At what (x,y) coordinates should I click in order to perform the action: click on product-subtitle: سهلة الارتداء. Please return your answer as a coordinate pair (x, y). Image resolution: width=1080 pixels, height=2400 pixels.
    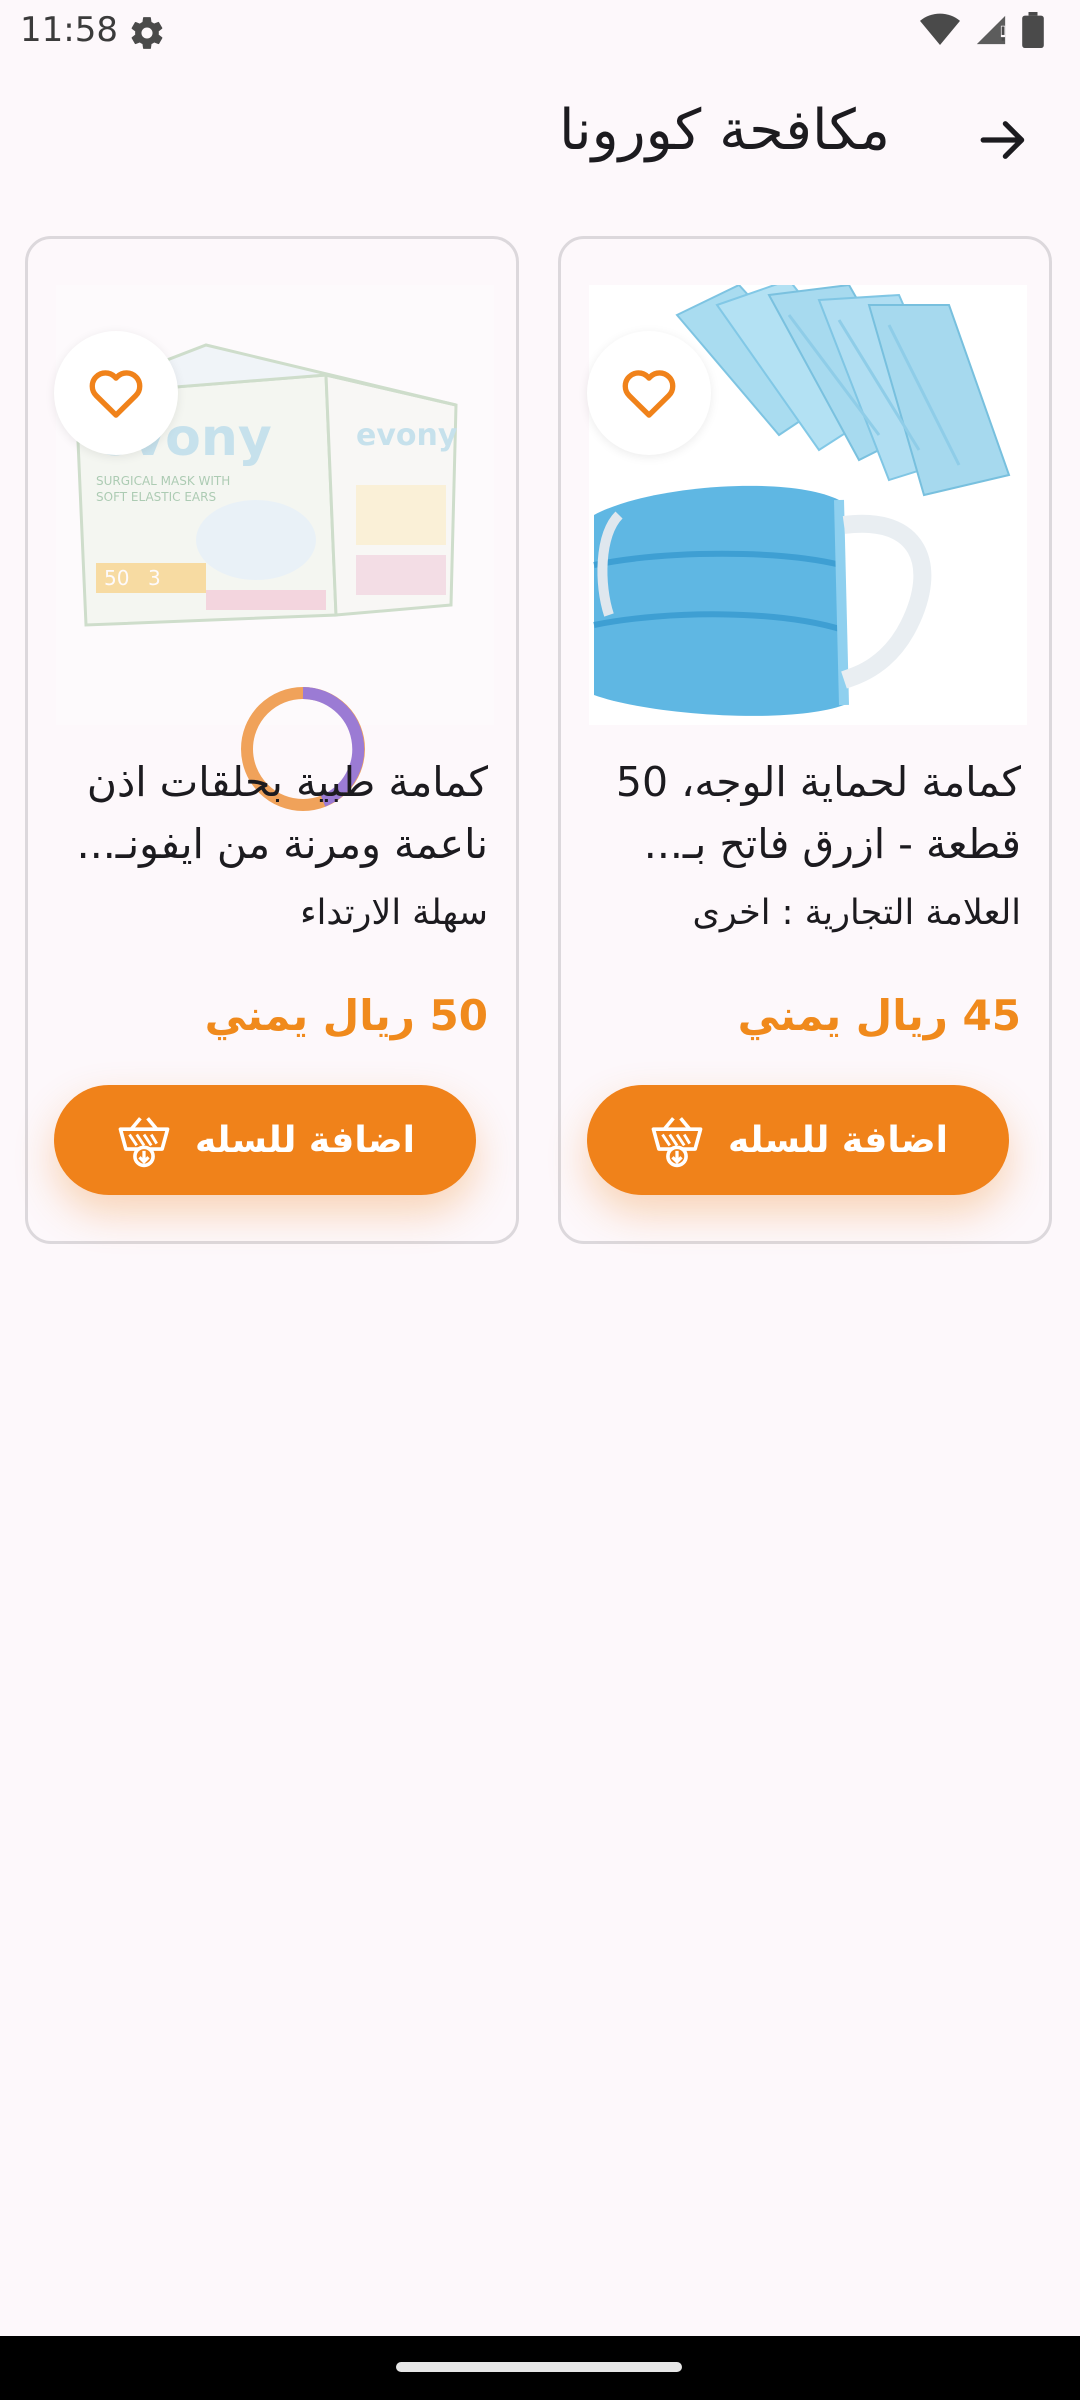
    Looking at the image, I should click on (394, 913).